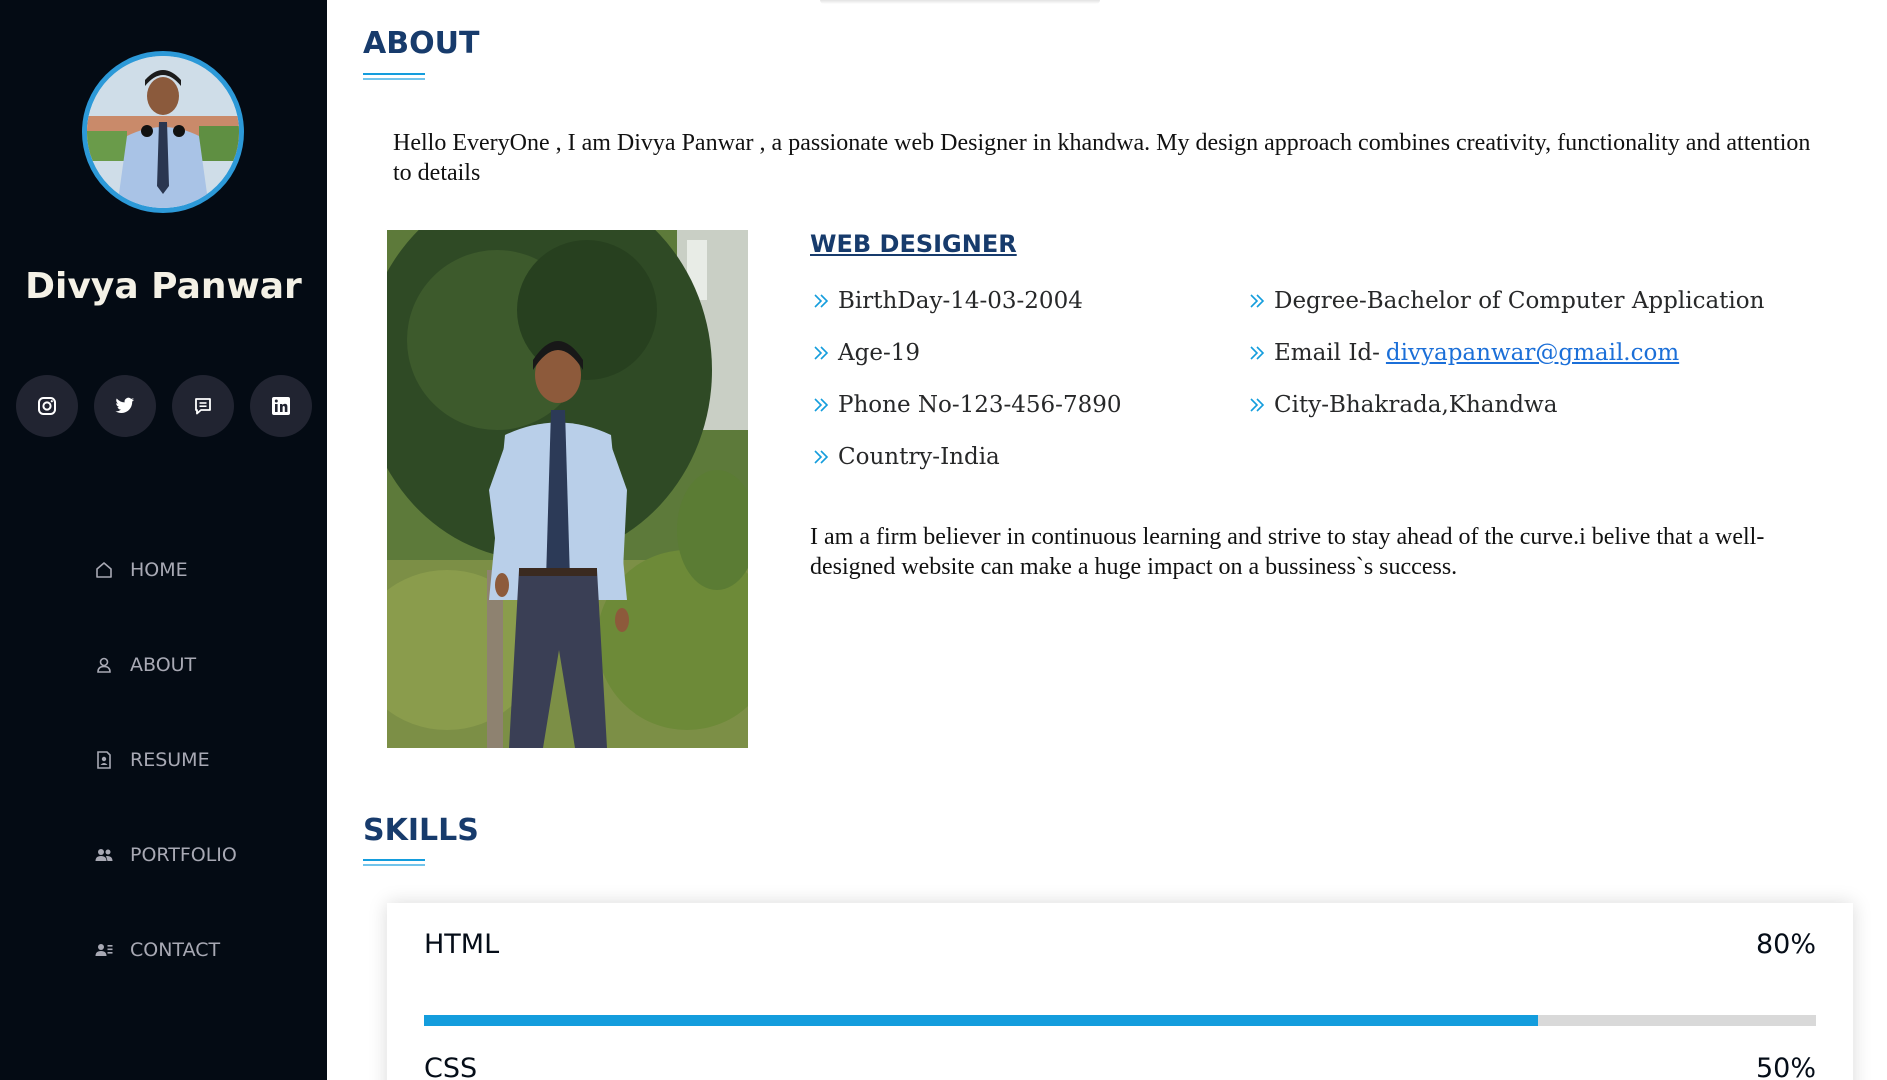 The width and height of the screenshot is (1887, 1080). What do you see at coordinates (1519, 301) in the screenshot?
I see `info-text: Degree-Bachelor of Computer Application` at bounding box center [1519, 301].